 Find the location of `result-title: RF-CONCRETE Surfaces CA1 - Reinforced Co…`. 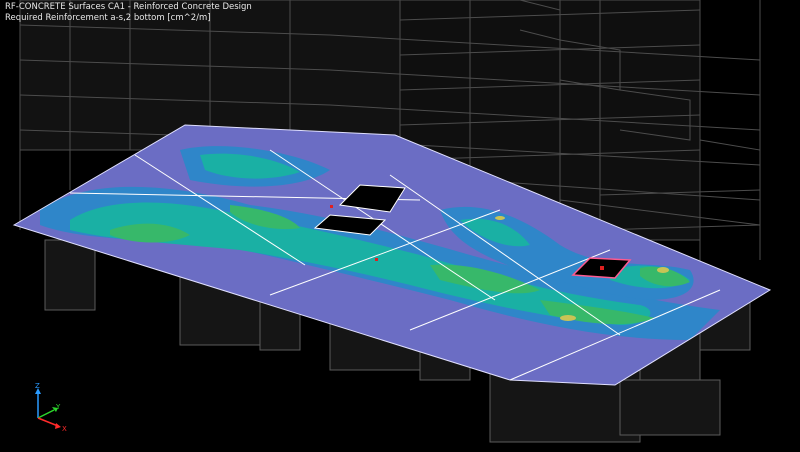

result-title: RF-CONCRETE Surfaces CA1 - Reinforced Co… is located at coordinates (128, 7).